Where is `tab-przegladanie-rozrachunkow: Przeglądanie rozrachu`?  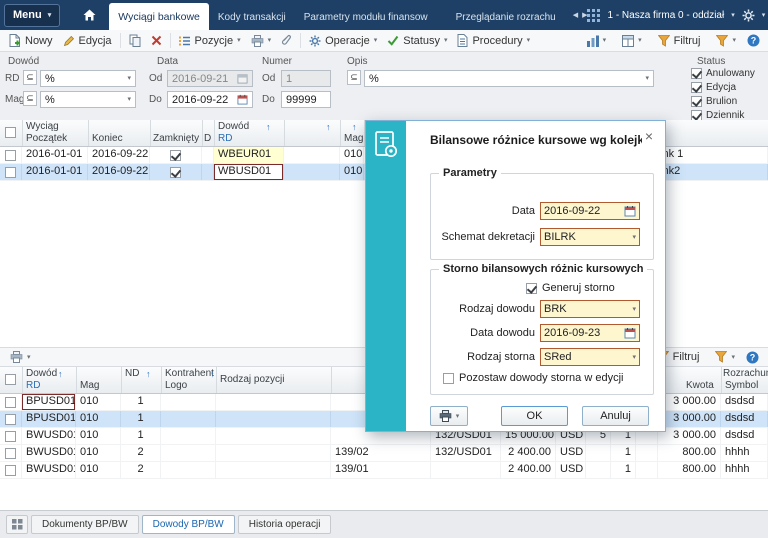 tab-przegladanie-rozrachunkow: Przeglądanie rozrachu is located at coordinates (506, 17).